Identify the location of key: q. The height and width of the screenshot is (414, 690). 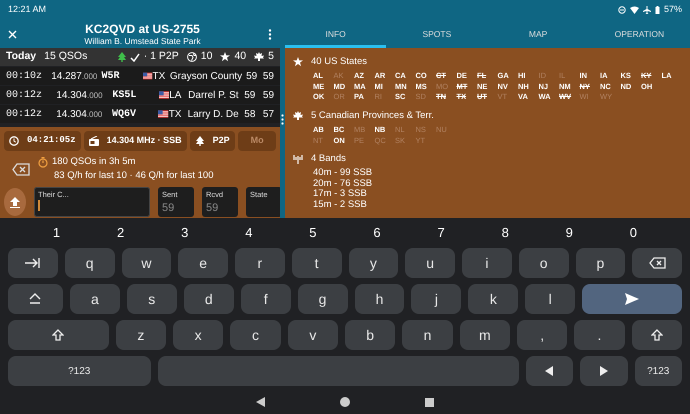
(89, 263).